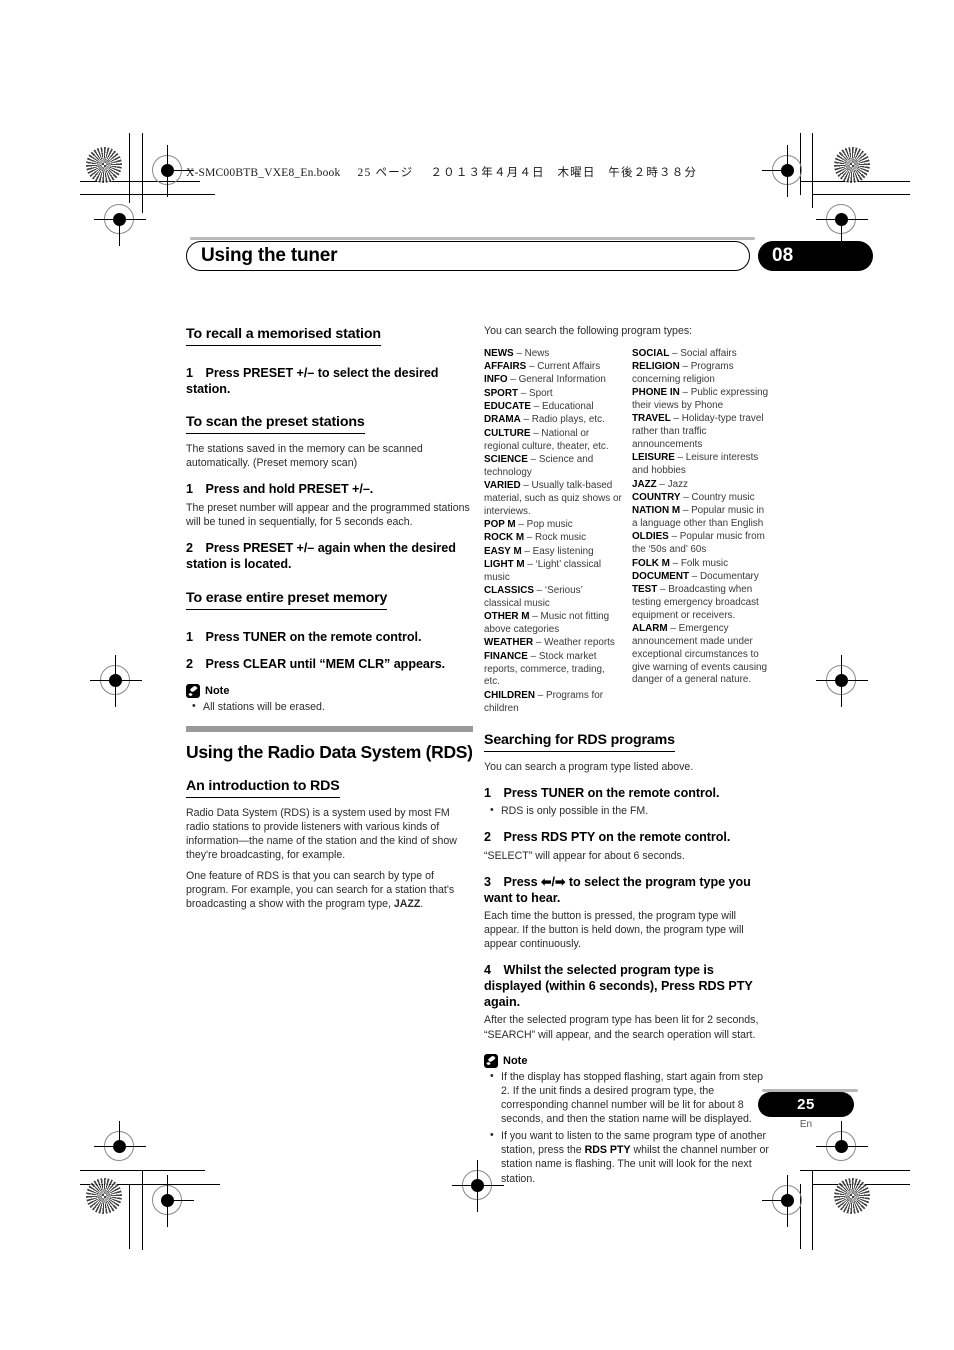 The image size is (954, 1350). I want to click on pty-code: INFO, so click(496, 380).